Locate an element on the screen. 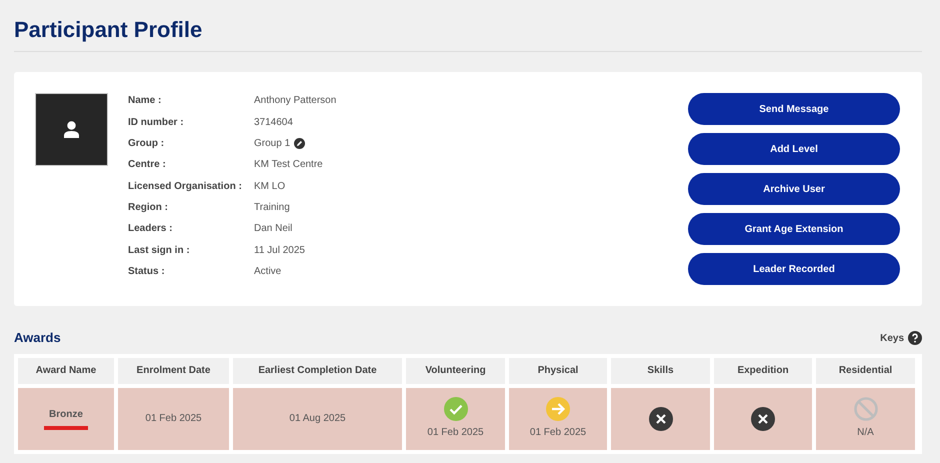 The image size is (940, 463). field-value: KM LO is located at coordinates (270, 187).